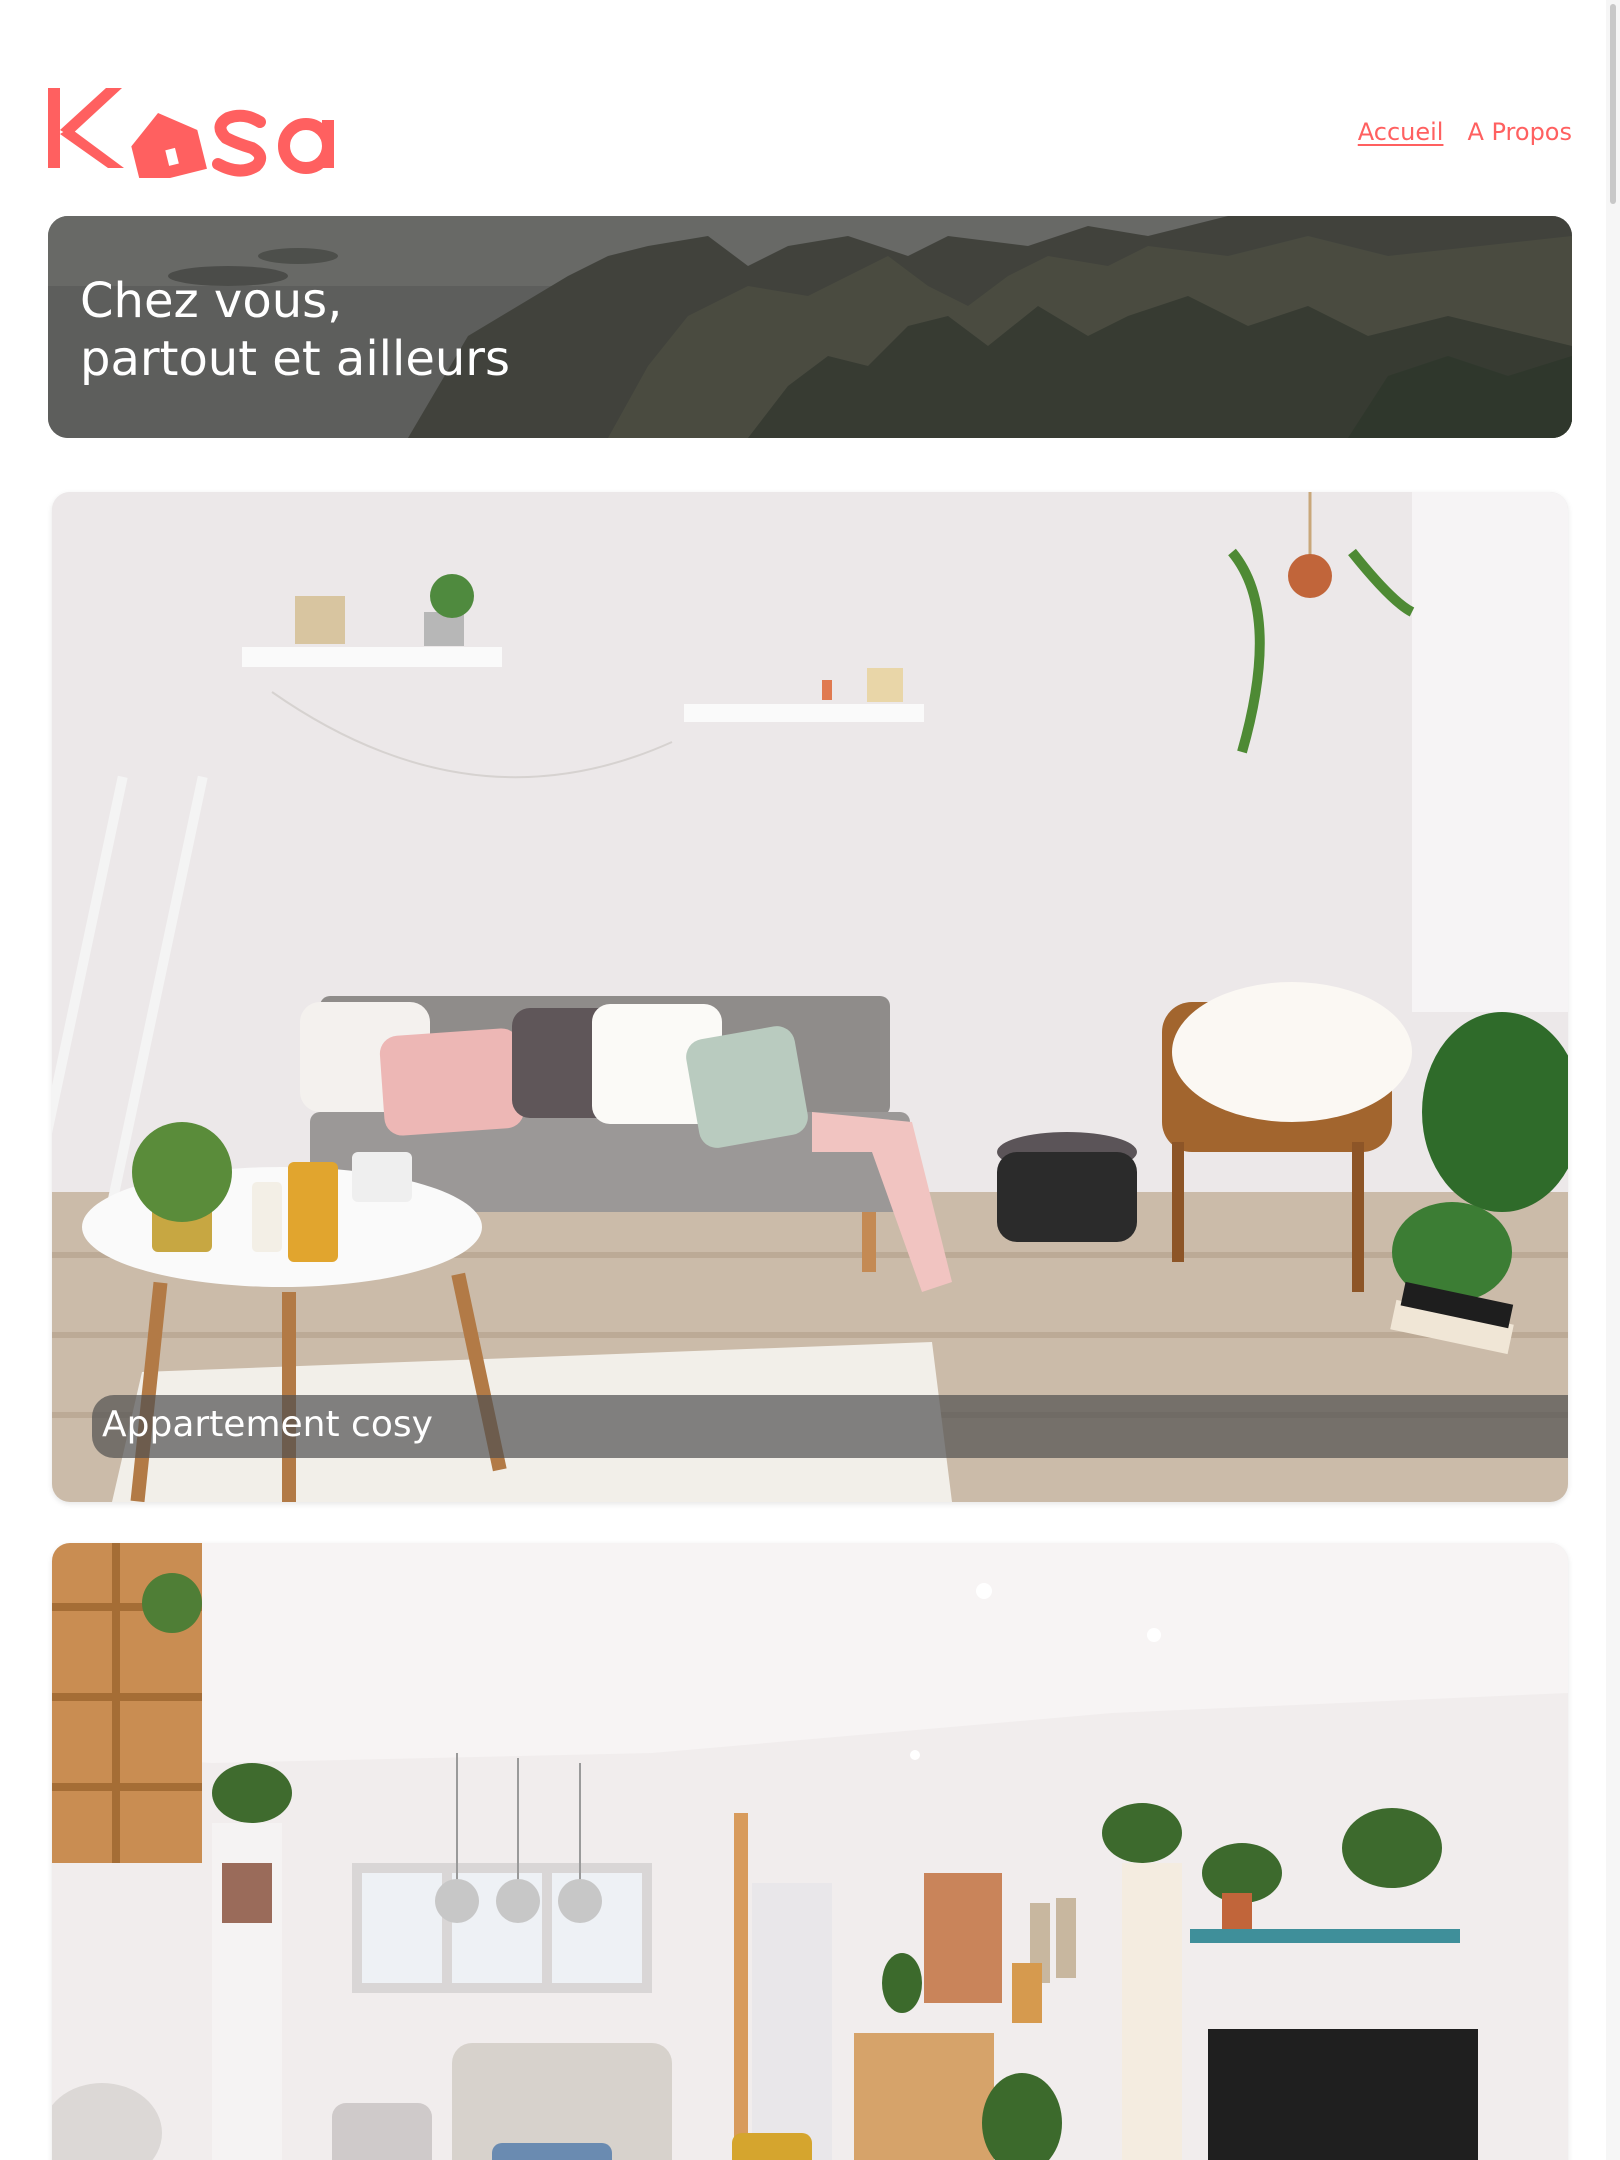 This screenshot has height=2160, width=1620. I want to click on listing-title: Appartement cosy, so click(267, 1424).